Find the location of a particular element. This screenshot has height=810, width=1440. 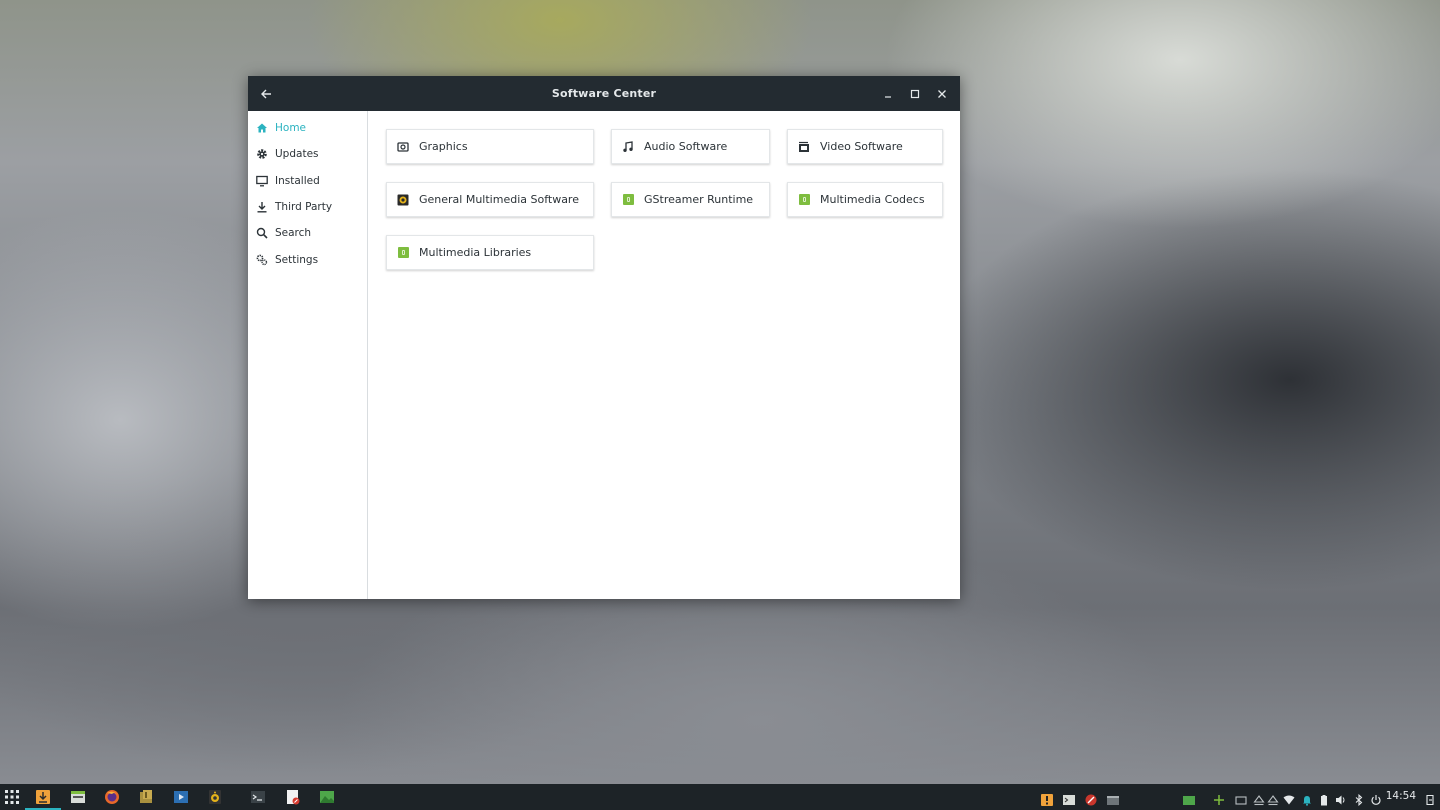

category-card-multimedia-codecs: Multimedia Codecs is located at coordinates (865, 199).